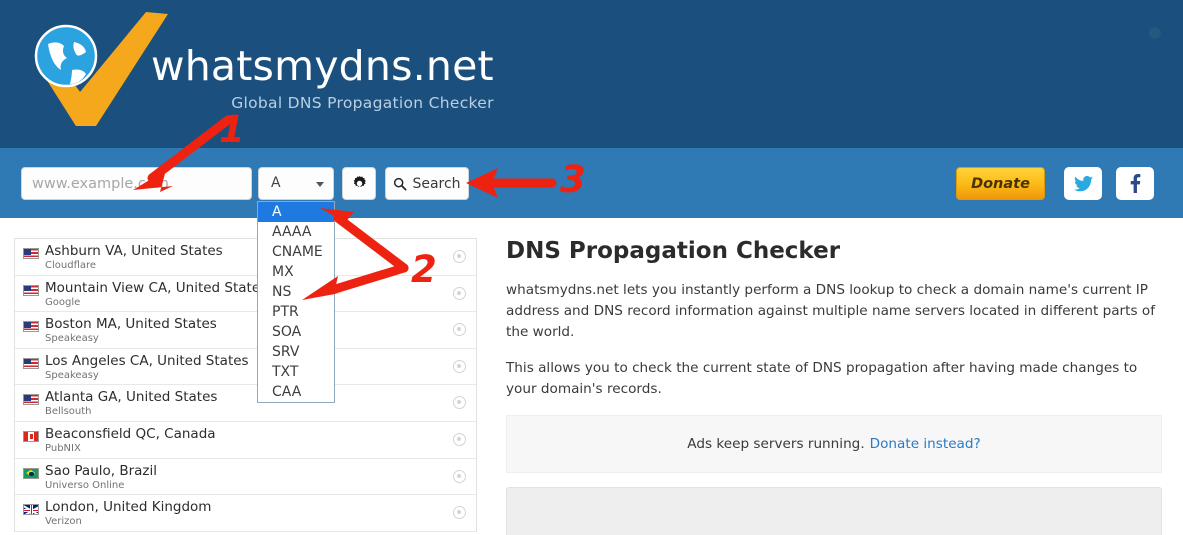 Image resolution: width=1183 pixels, height=535 pixels. Describe the element at coordinates (245, 257) in the screenshot. I see `server-row: Ashburn VA, United States Cloudflare` at that location.